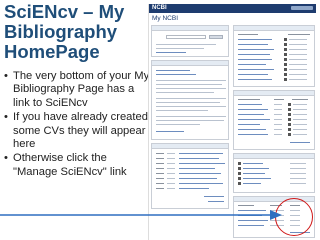 Image resolution: width=320 pixels, height=240 pixels. I want to click on slide-title: SciENcv – My Bibliography HomePage, so click(64, 31).